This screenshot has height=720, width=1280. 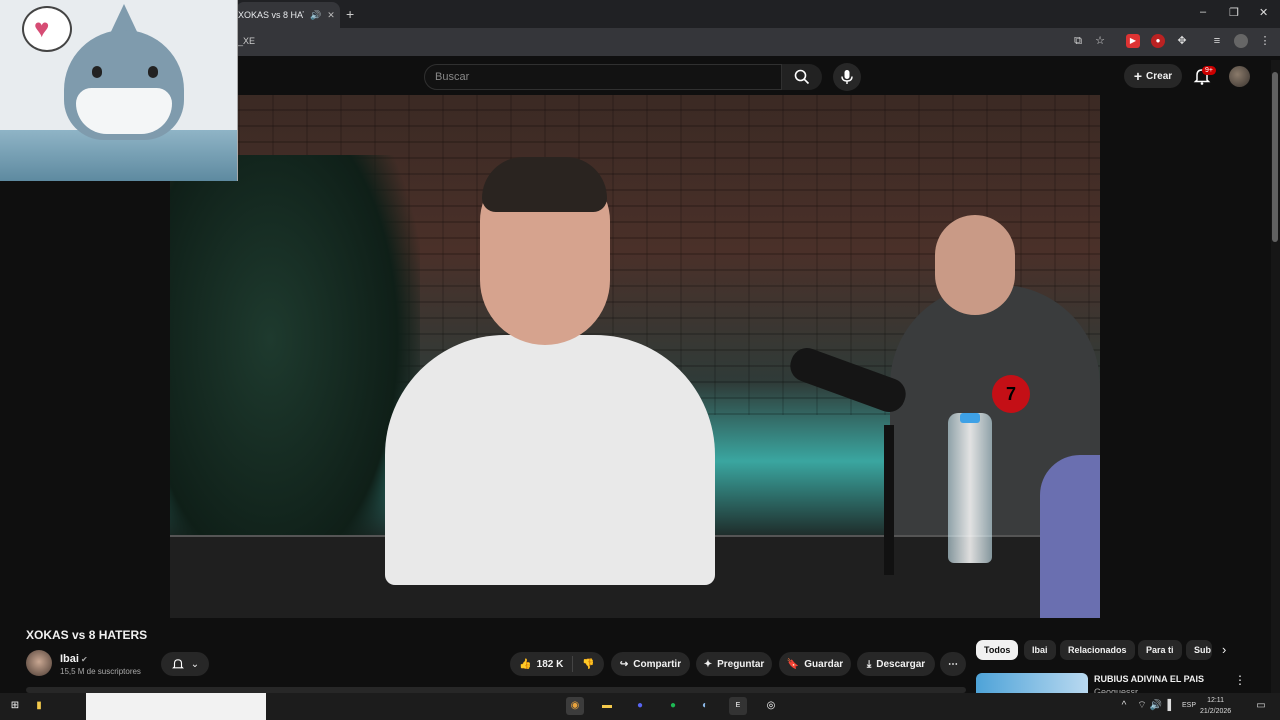 I want to click on voice-search-button, so click(x=847, y=77).